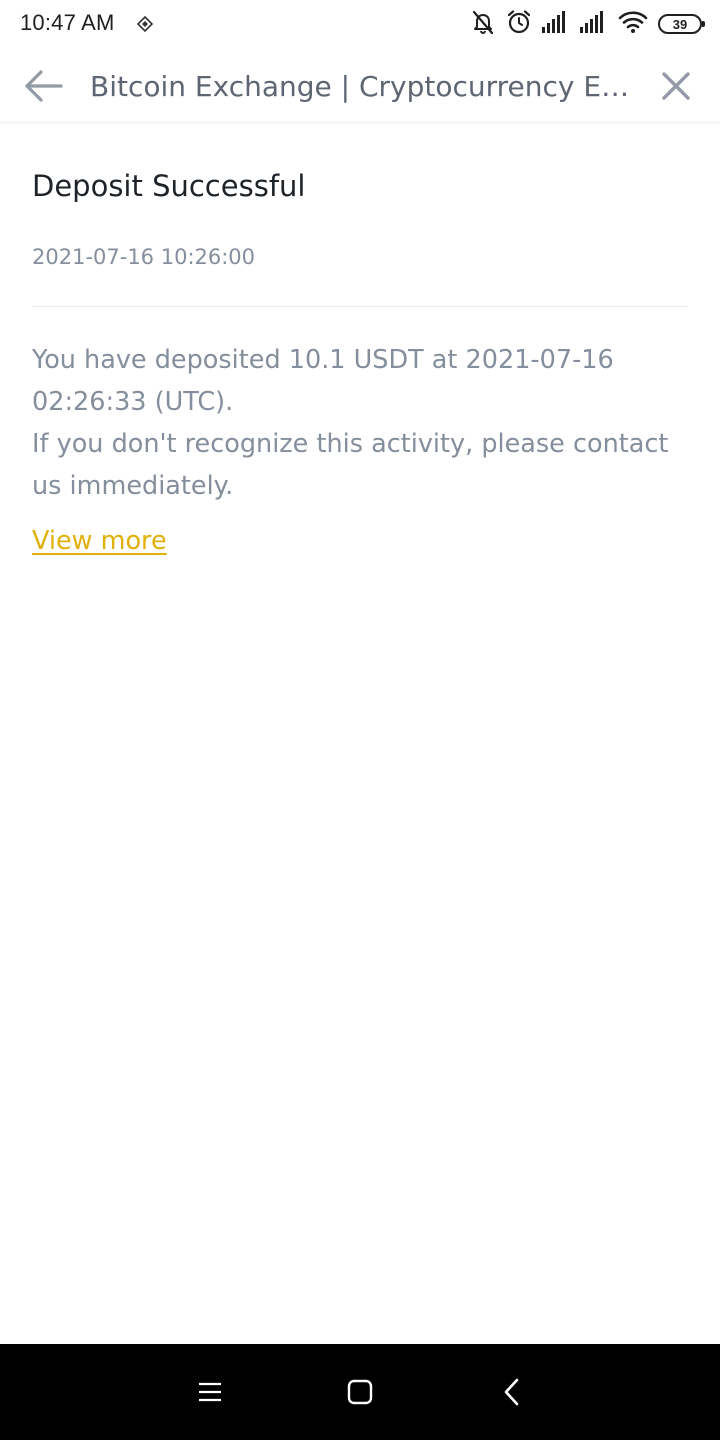 The height and width of the screenshot is (1440, 720). I want to click on status-time: 10:47 AM, so click(67, 22).